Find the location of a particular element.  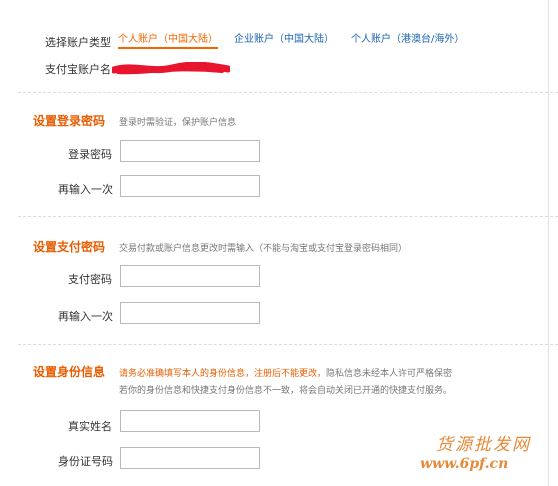

watermark-logo-text: 货源批发网 is located at coordinates (483, 445).